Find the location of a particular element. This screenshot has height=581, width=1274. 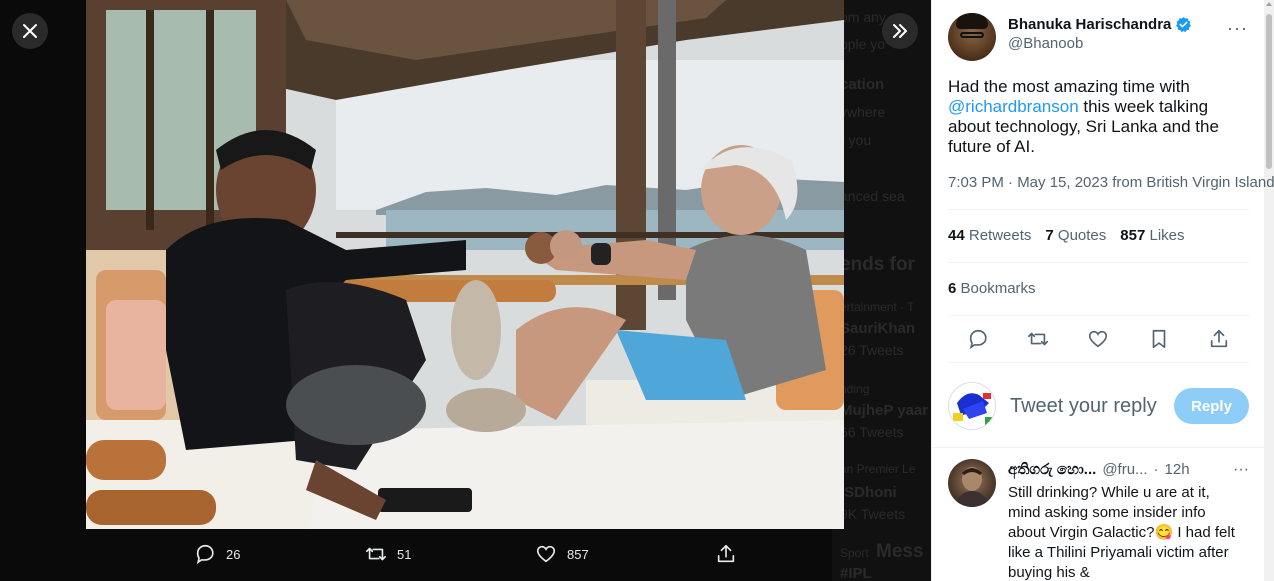

retweet-action: 51 is located at coordinates (388, 554).